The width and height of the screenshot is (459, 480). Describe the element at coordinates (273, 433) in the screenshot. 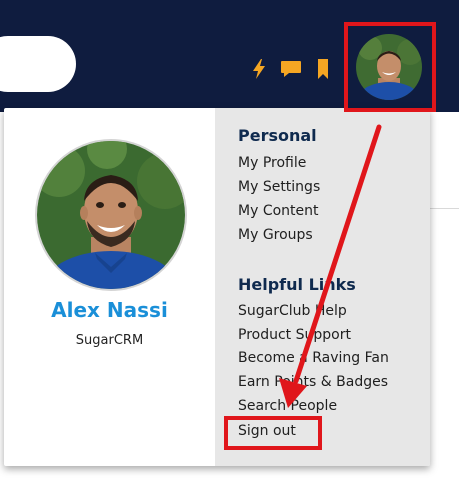

I see `sign-out-highlight-box` at that location.